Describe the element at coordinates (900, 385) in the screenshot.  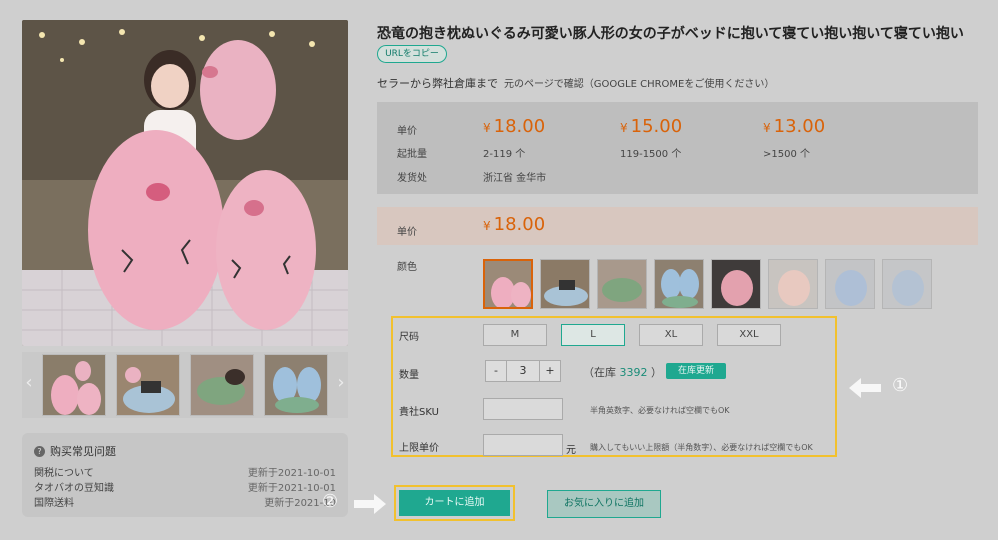
I see `marker-one: ①` at that location.